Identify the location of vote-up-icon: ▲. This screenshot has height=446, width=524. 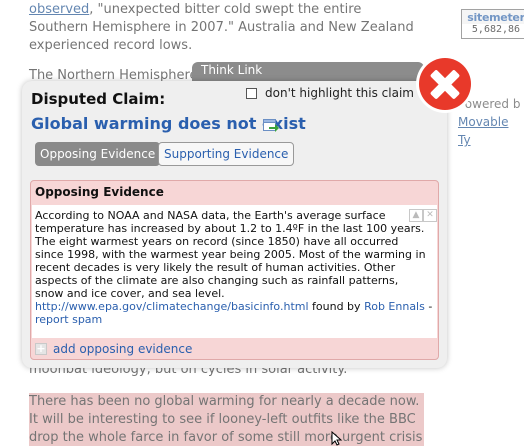
(416, 215).